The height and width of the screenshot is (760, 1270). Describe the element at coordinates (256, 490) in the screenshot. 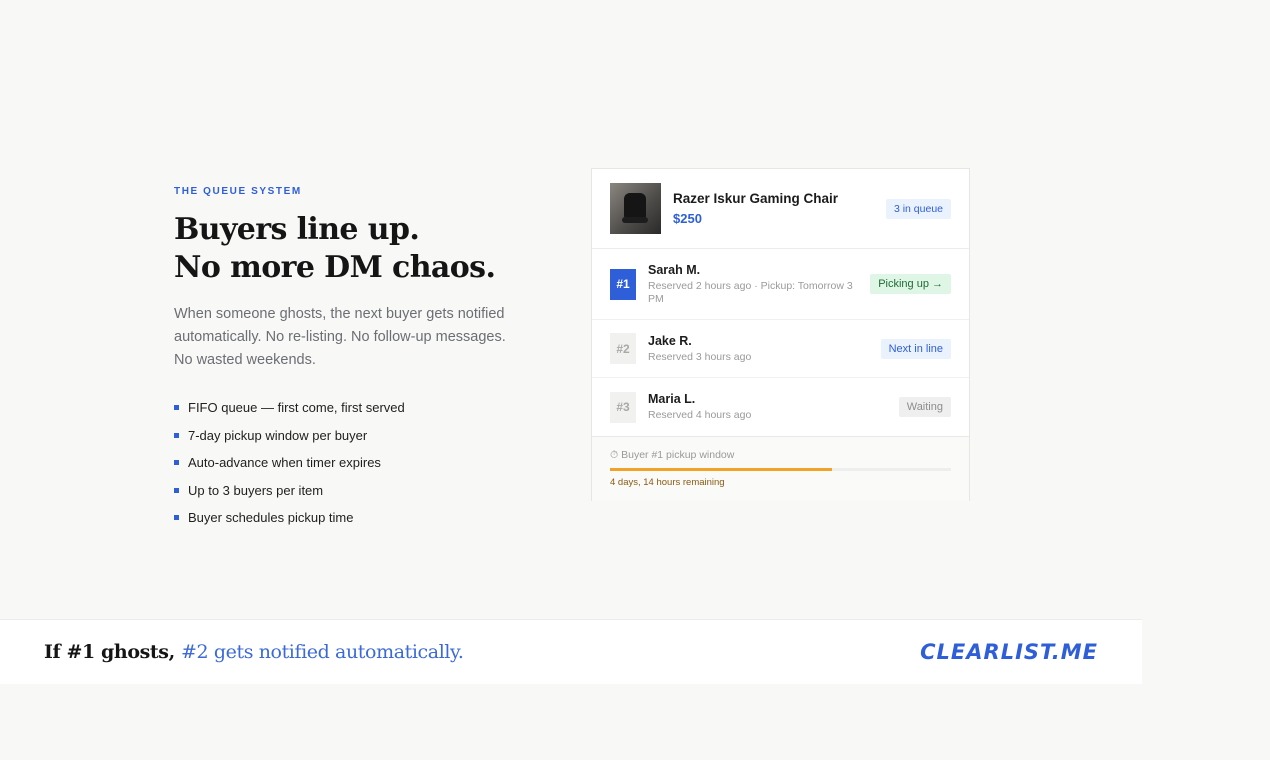

I see `feature-text: Up to 3 buyers per item` at that location.